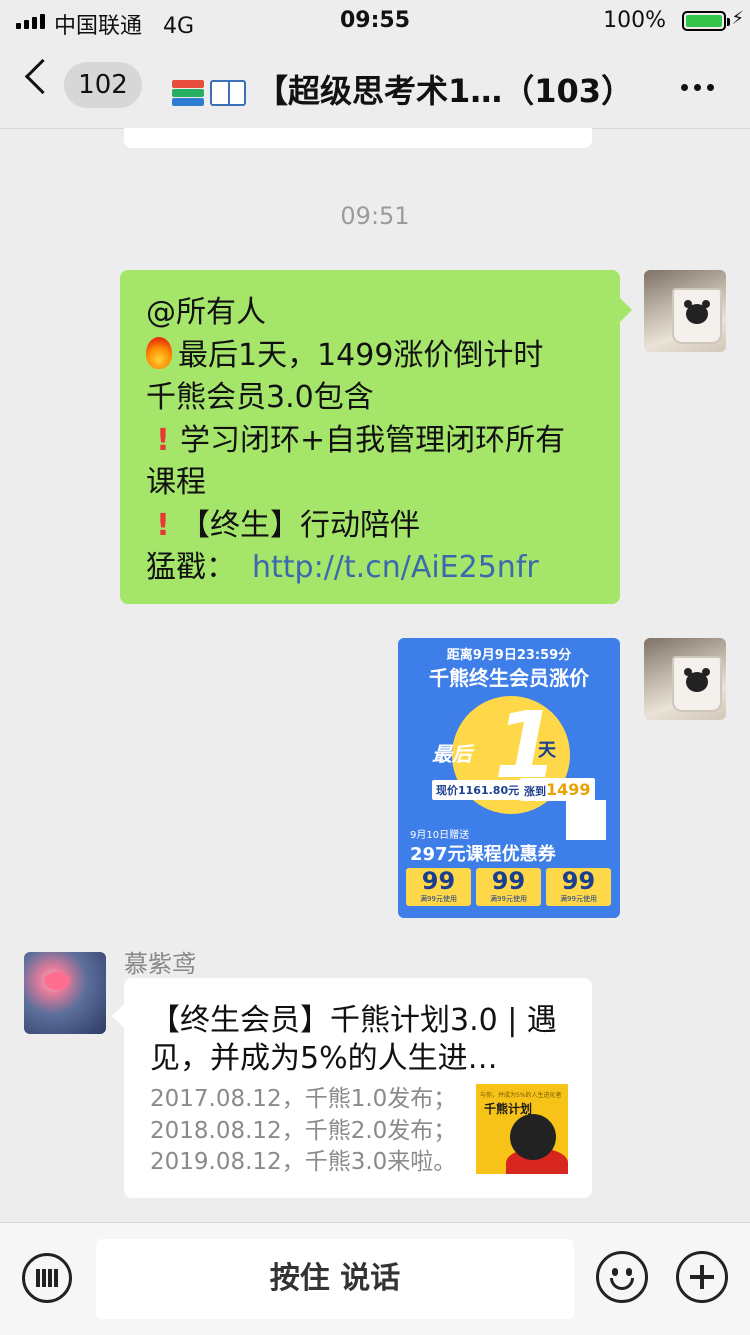 The width and height of the screenshot is (750, 1335). What do you see at coordinates (586, 820) in the screenshot?
I see `qr-code-icon` at bounding box center [586, 820].